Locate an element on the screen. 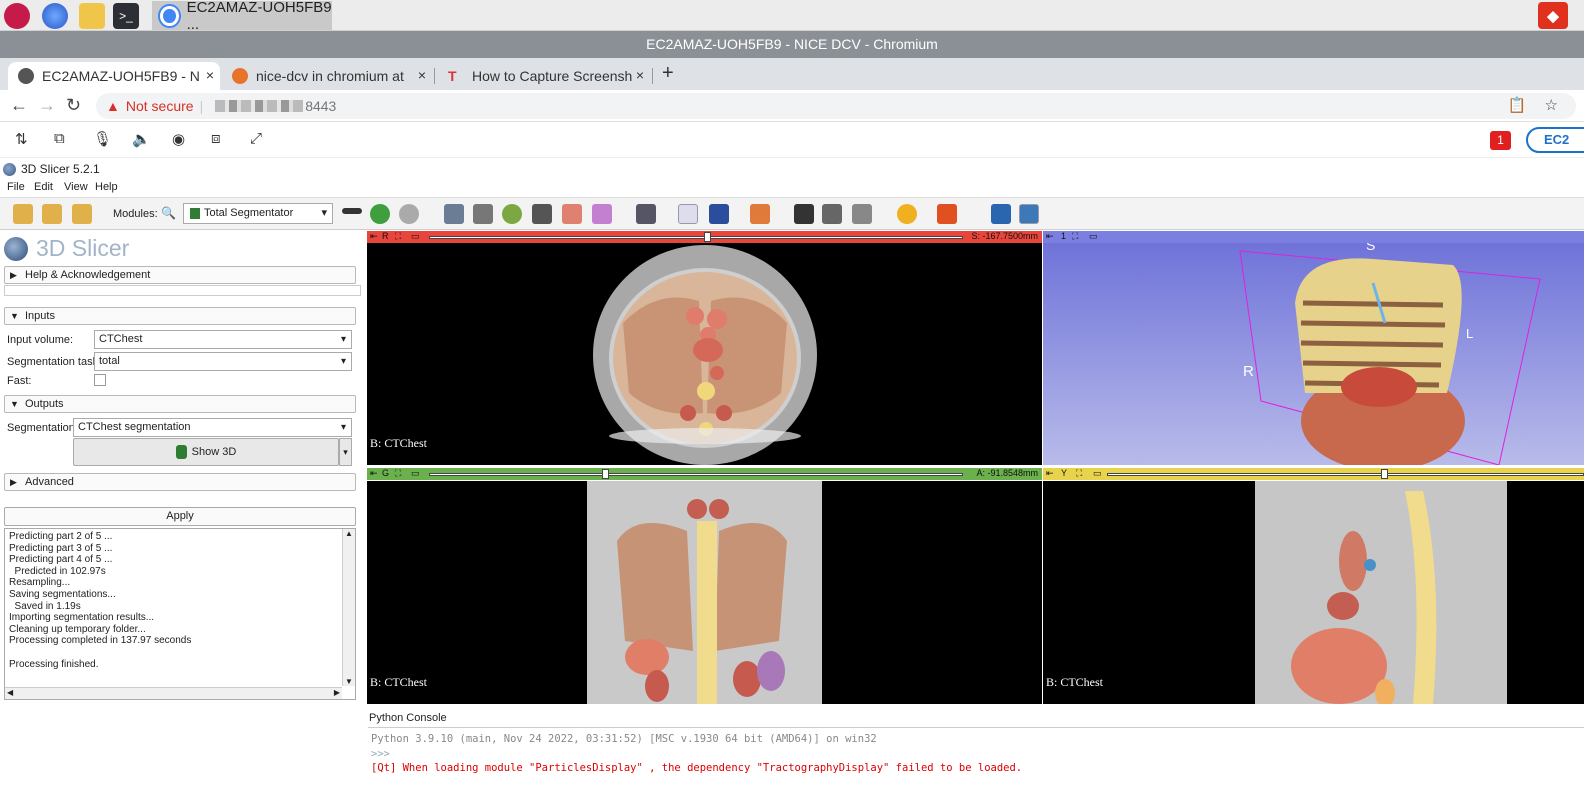 The height and width of the screenshot is (793, 1584). tab-dcv: EC2AMAZ-UOH5FB9 - N × is located at coordinates (114, 76).